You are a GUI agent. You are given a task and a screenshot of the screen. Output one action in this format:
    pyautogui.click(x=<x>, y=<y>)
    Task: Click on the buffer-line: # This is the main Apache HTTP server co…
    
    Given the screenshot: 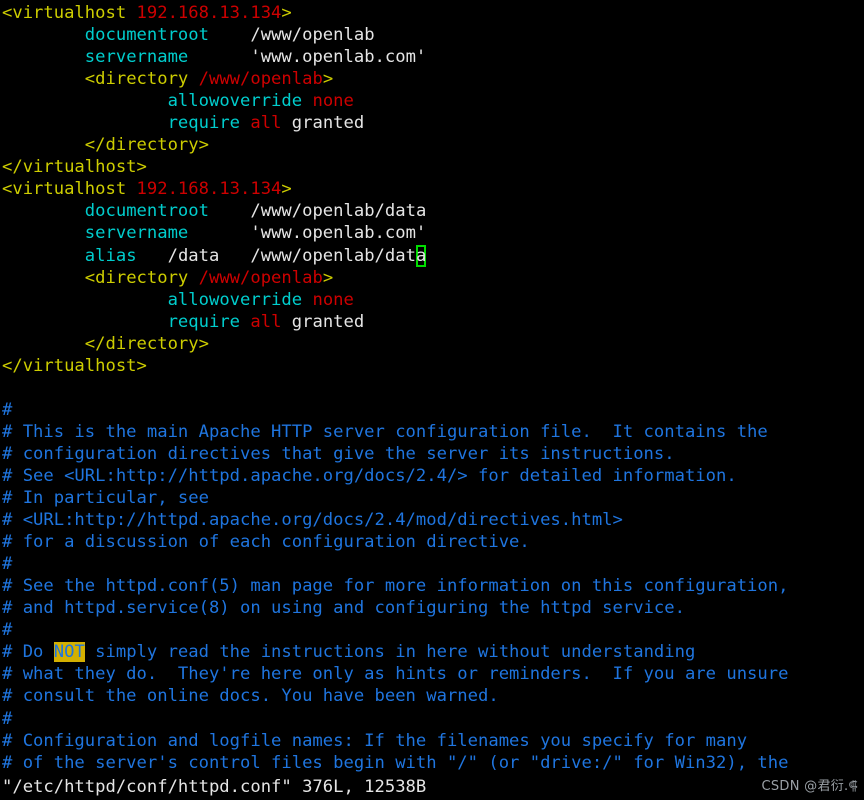 What is the action you would take?
    pyautogui.click(x=433, y=432)
    